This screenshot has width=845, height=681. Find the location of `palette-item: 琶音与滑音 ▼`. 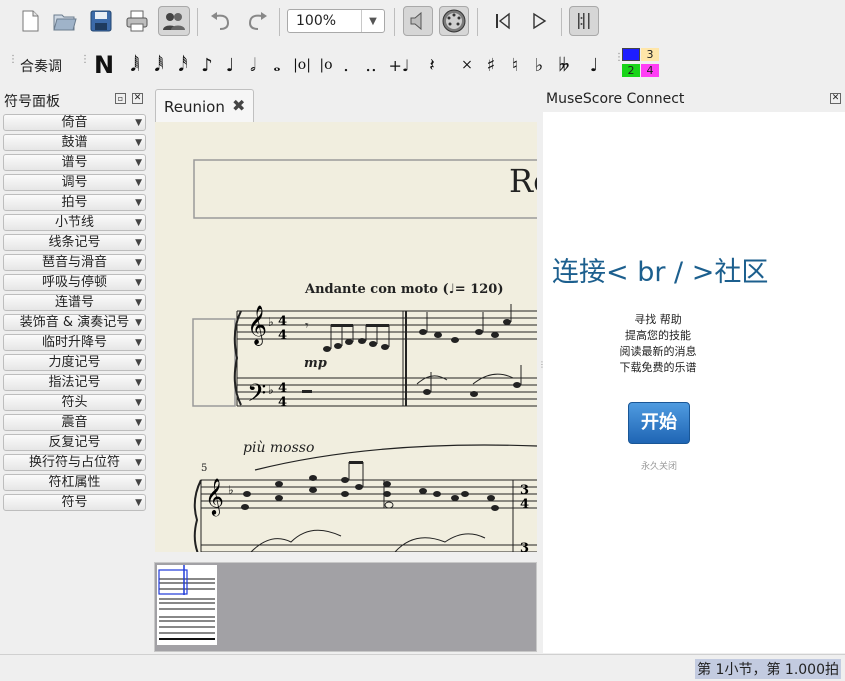

palette-item: 琶音与滑音 ▼ is located at coordinates (74, 262).